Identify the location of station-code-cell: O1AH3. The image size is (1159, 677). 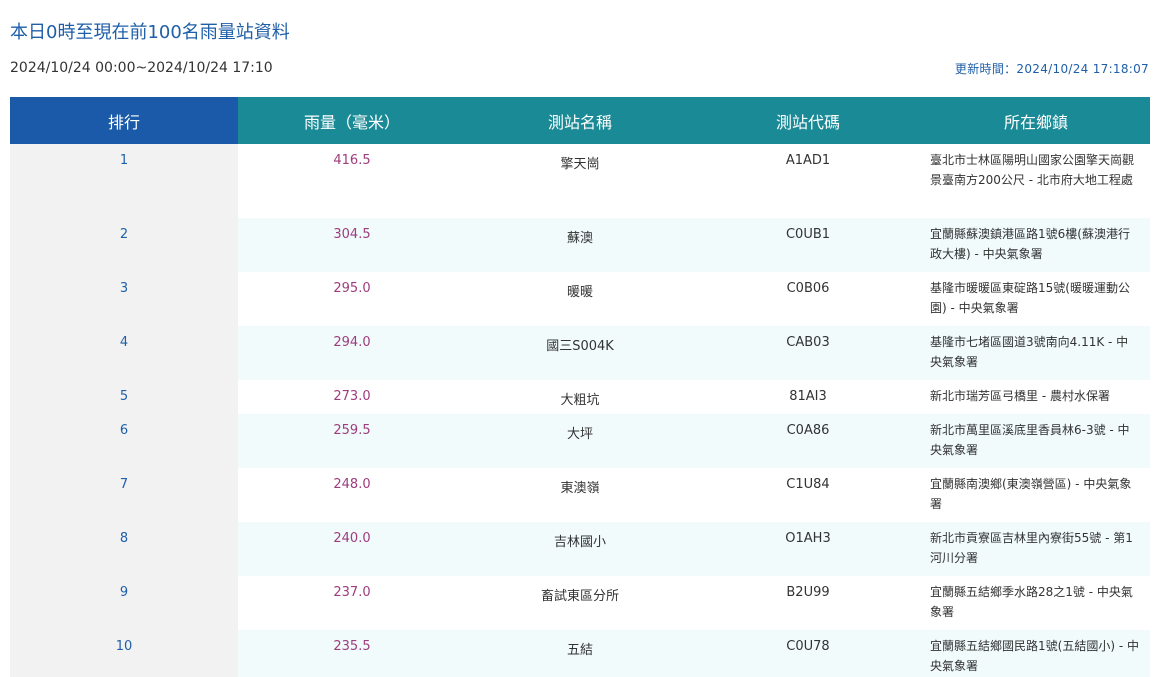
(808, 549).